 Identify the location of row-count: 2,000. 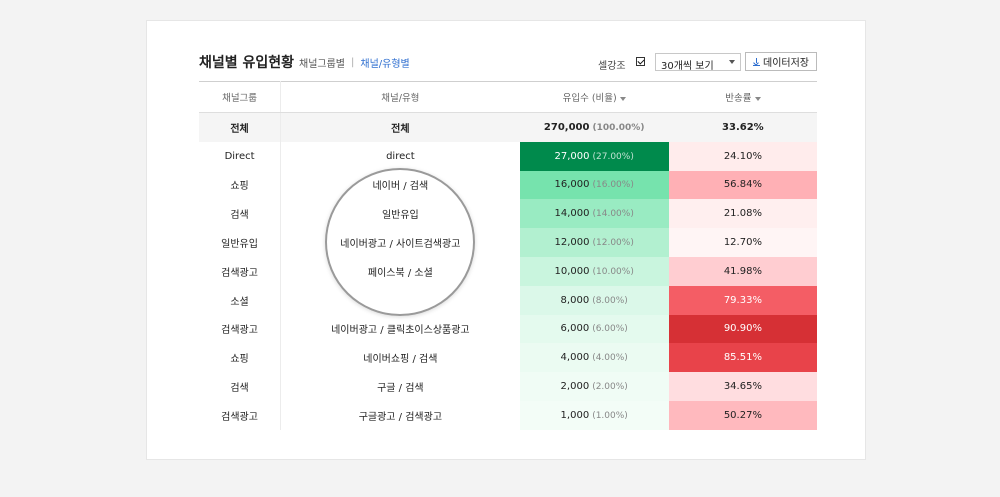
(575, 387).